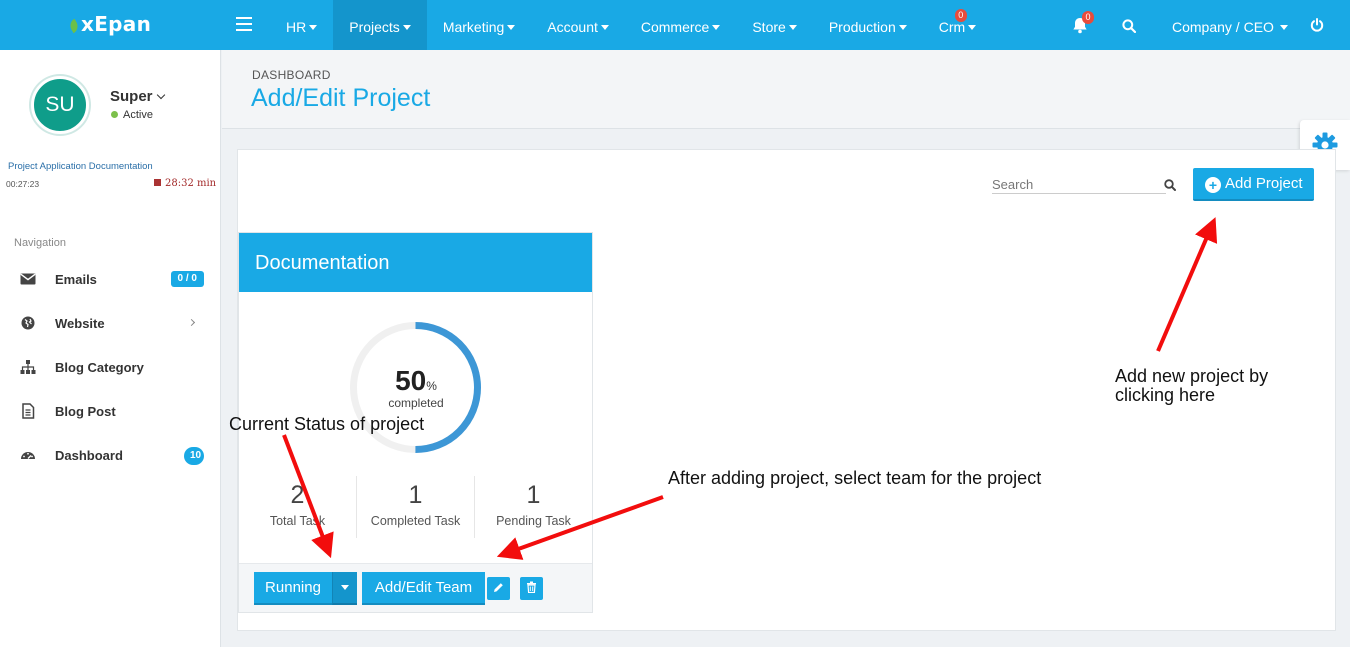  What do you see at coordinates (110, 323) in the screenshot?
I see `sidebar-item-website: Website` at bounding box center [110, 323].